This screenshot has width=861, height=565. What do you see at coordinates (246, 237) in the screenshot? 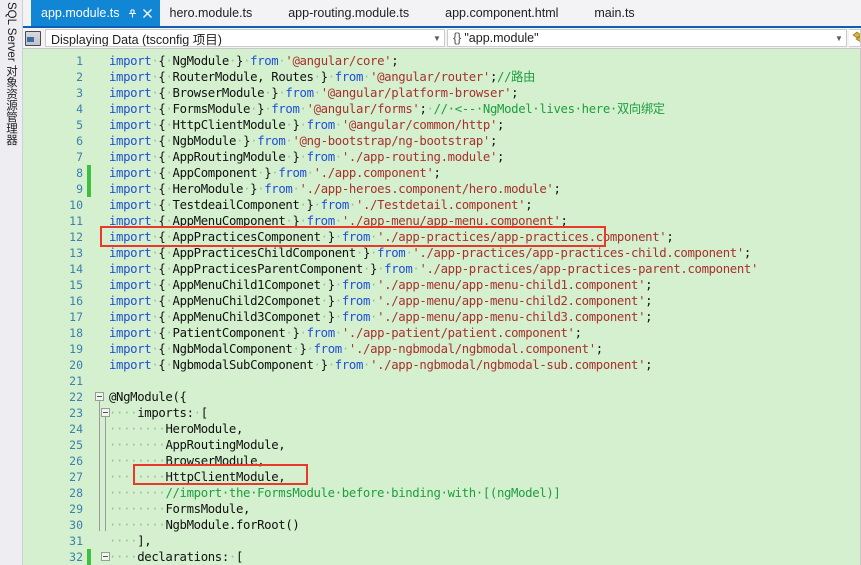
I see `code-token: AppPracticesComponent` at bounding box center [246, 237].